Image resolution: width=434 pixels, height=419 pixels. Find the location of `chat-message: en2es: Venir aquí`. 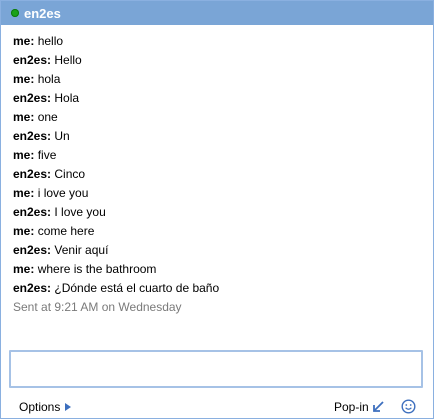

chat-message: en2es: Venir aquí is located at coordinates (218, 252).